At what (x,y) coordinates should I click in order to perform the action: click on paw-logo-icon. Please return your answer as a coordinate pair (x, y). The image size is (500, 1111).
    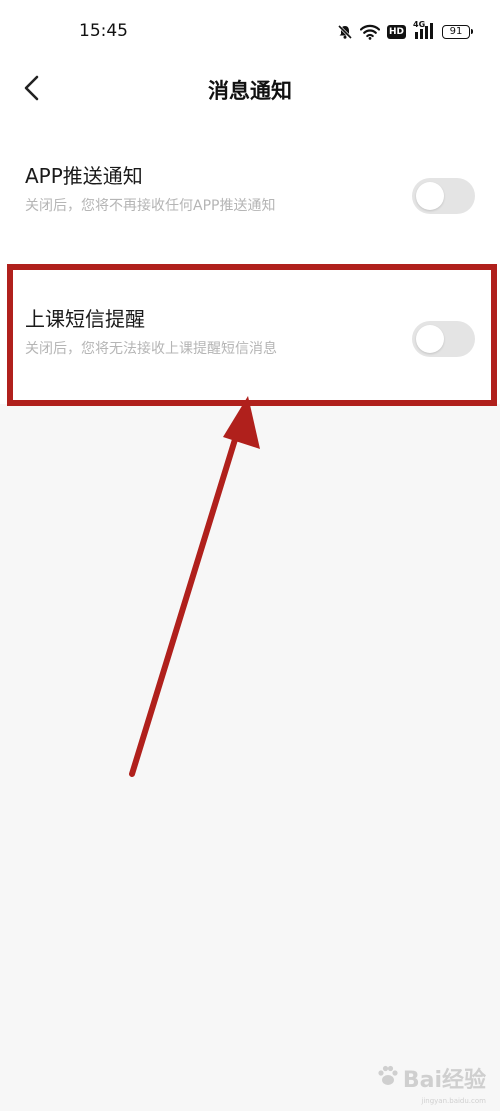
    Looking at the image, I should click on (388, 1078).